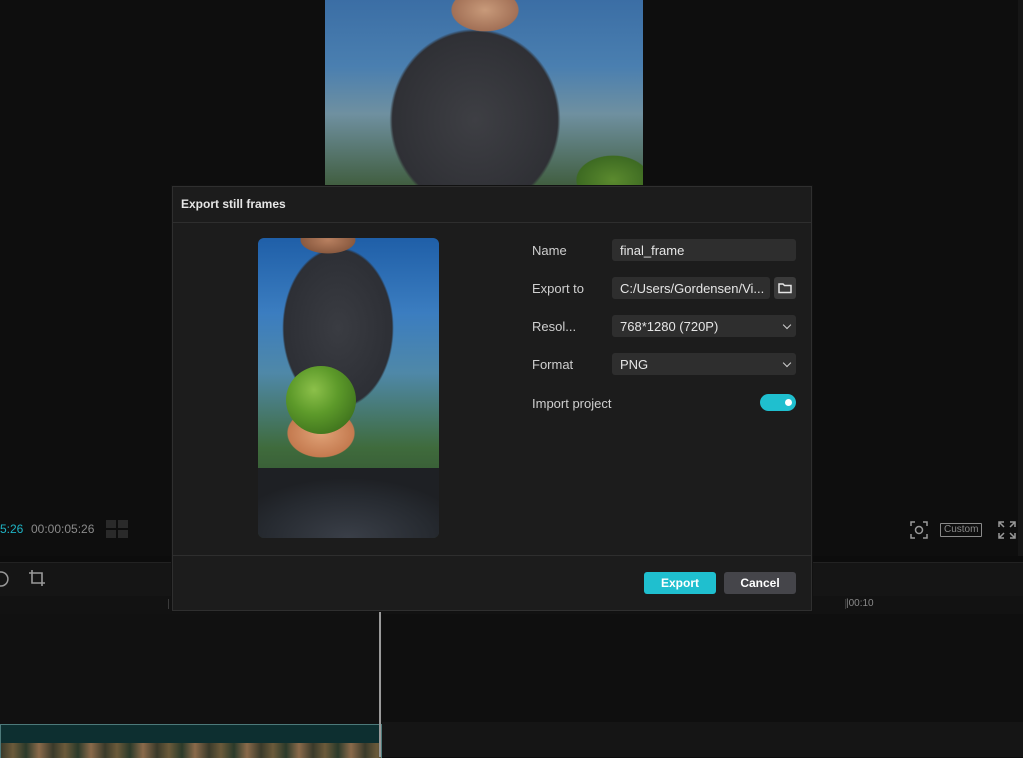  I want to click on frame-preview, so click(348, 388).